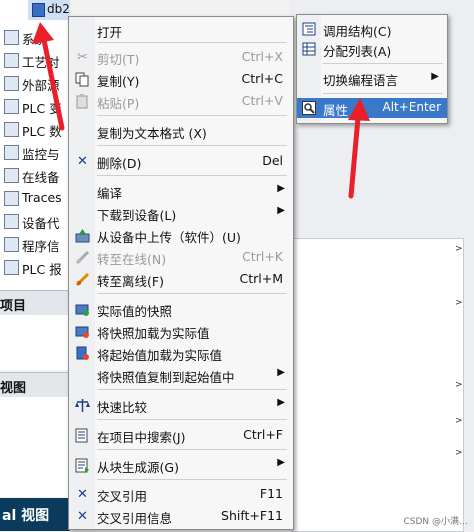 The height and width of the screenshot is (532, 474). Describe the element at coordinates (181, 161) in the screenshot. I see `menu-item-delete: ✕ 删除(D) Del` at that location.